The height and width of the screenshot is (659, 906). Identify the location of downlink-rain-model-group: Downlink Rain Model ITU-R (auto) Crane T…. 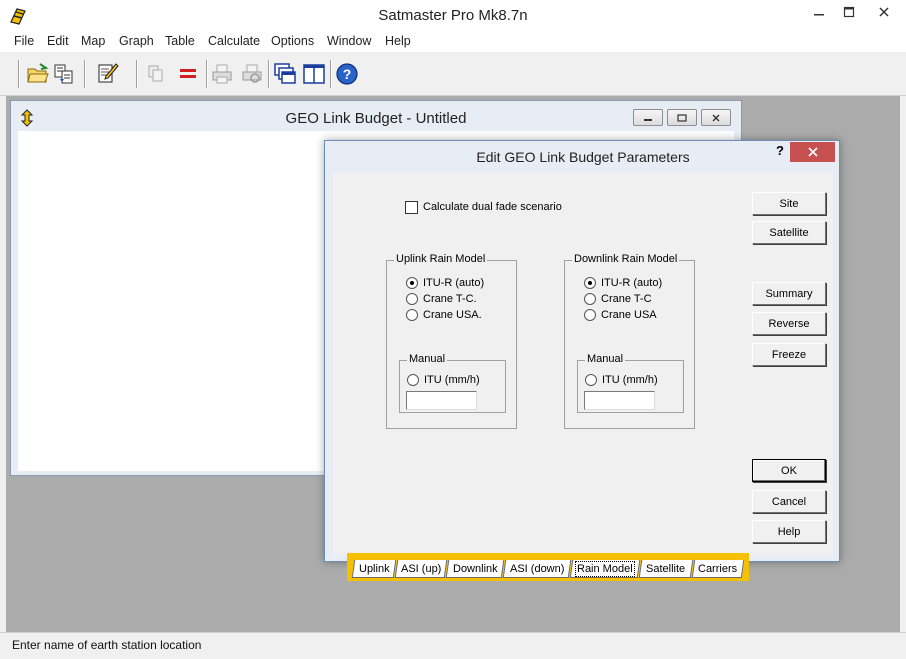
(629, 341).